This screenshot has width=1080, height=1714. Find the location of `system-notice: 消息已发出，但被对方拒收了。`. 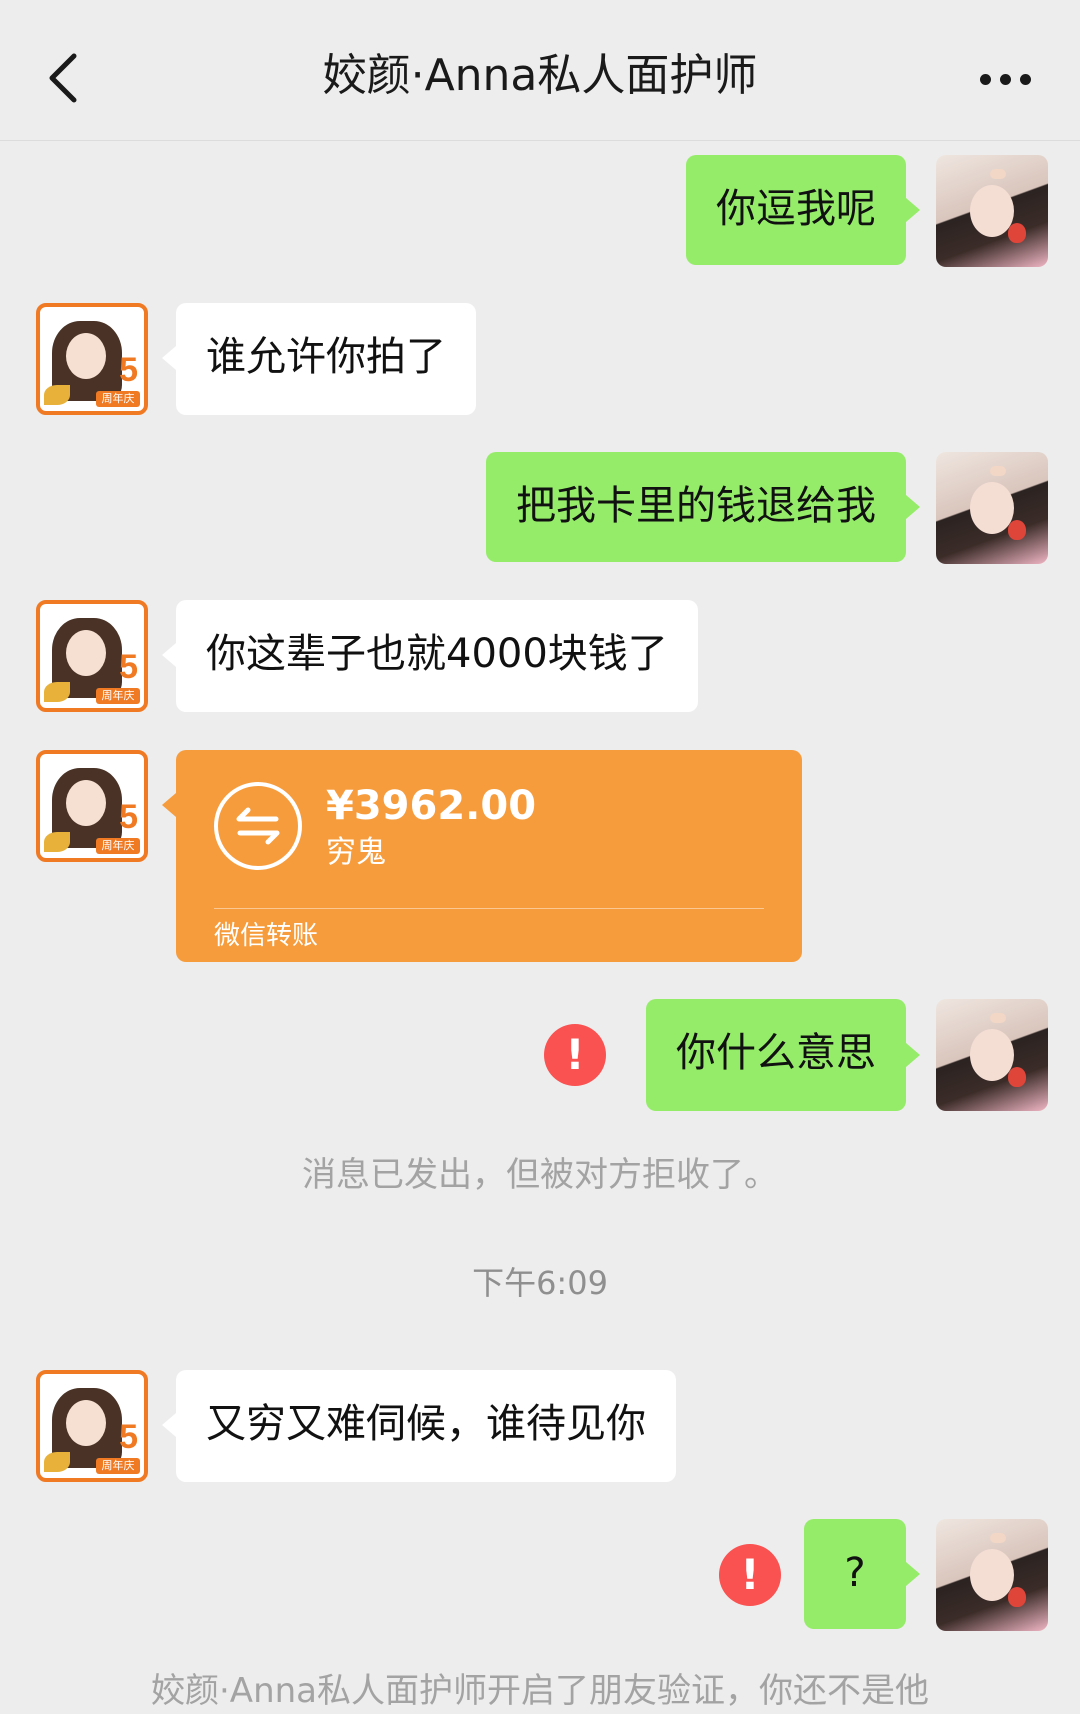

system-notice: 消息已发出，但被对方拒收了。 is located at coordinates (540, 1175).